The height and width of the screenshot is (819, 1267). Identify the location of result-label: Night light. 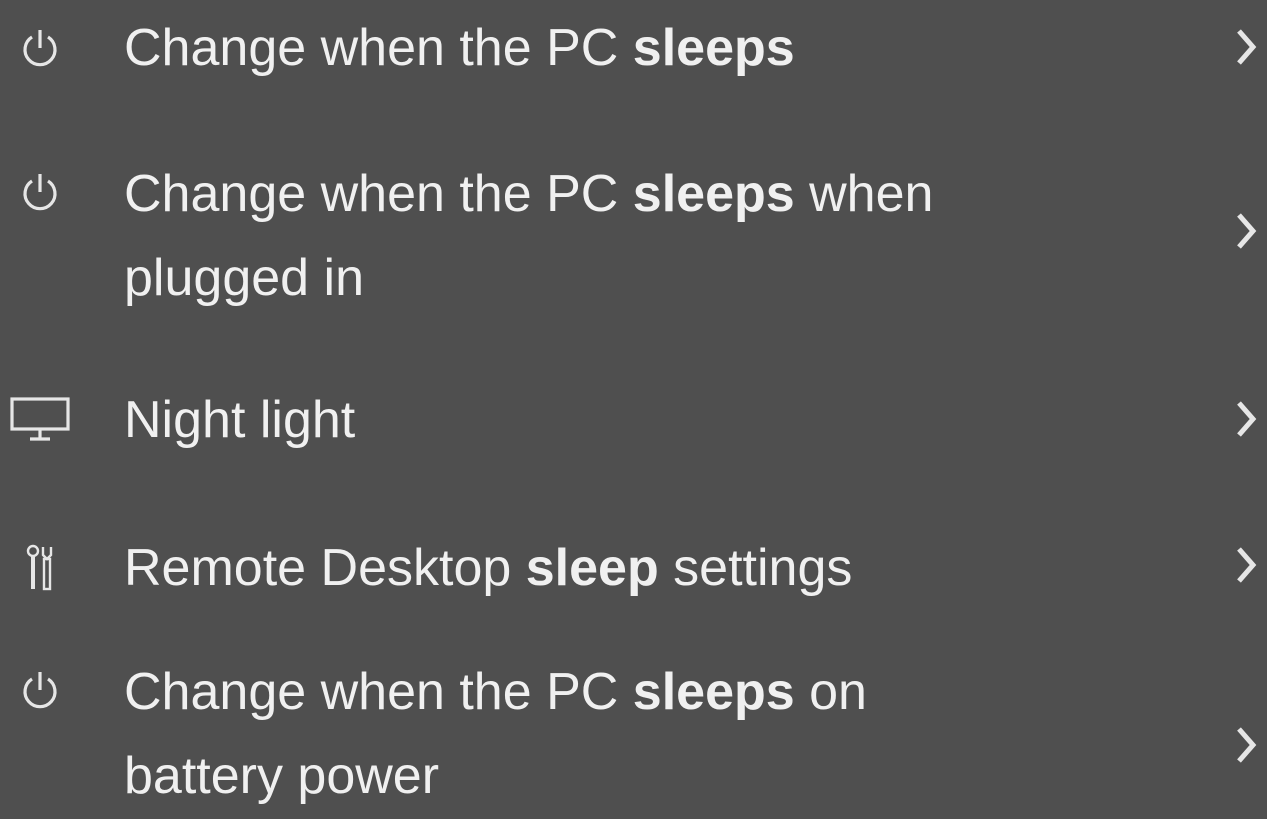
(240, 420).